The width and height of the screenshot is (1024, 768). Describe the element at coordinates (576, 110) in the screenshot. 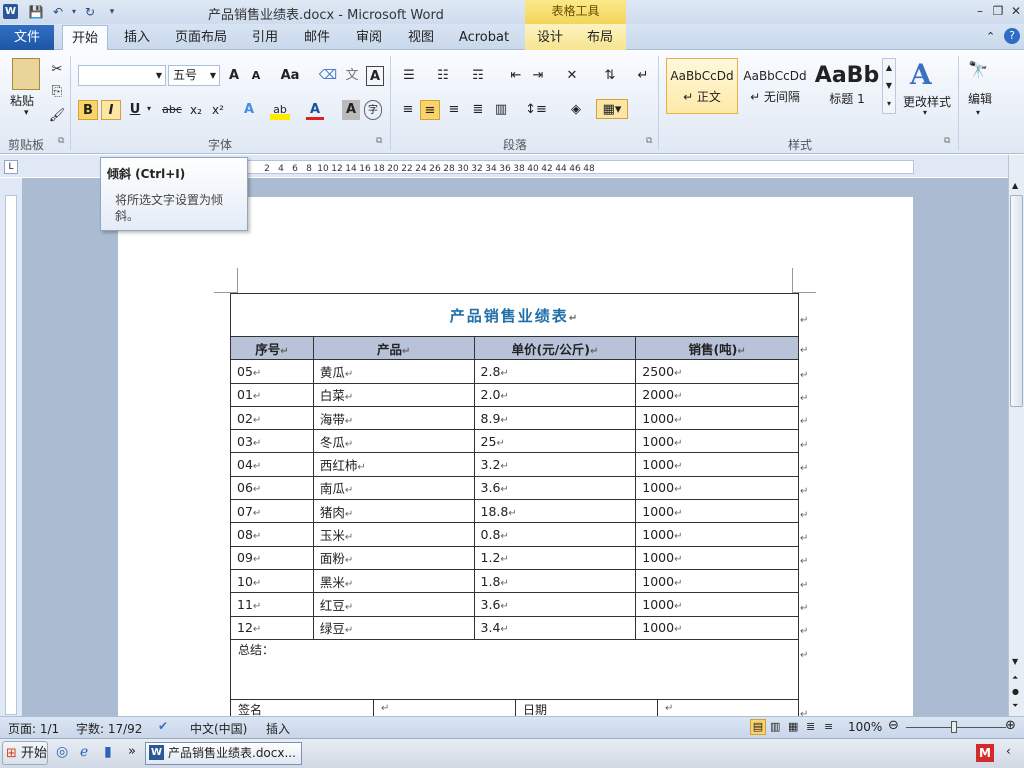

I see `shading-icon: ◈` at that location.